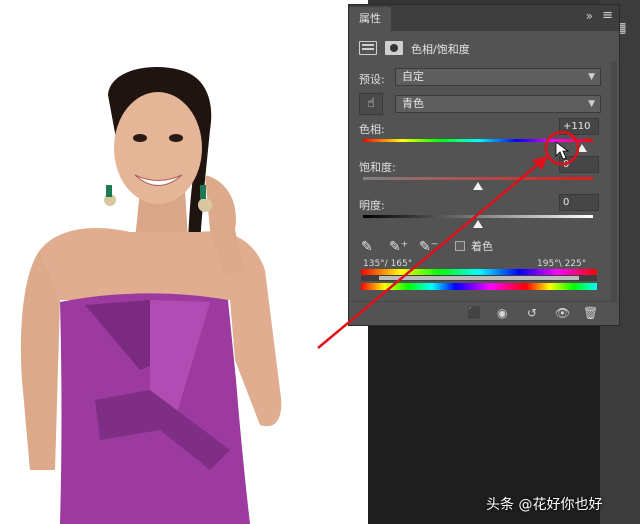 This screenshot has width=640, height=524. What do you see at coordinates (544, 505) in the screenshot?
I see `watermark: 头条 @花好你也好` at bounding box center [544, 505].